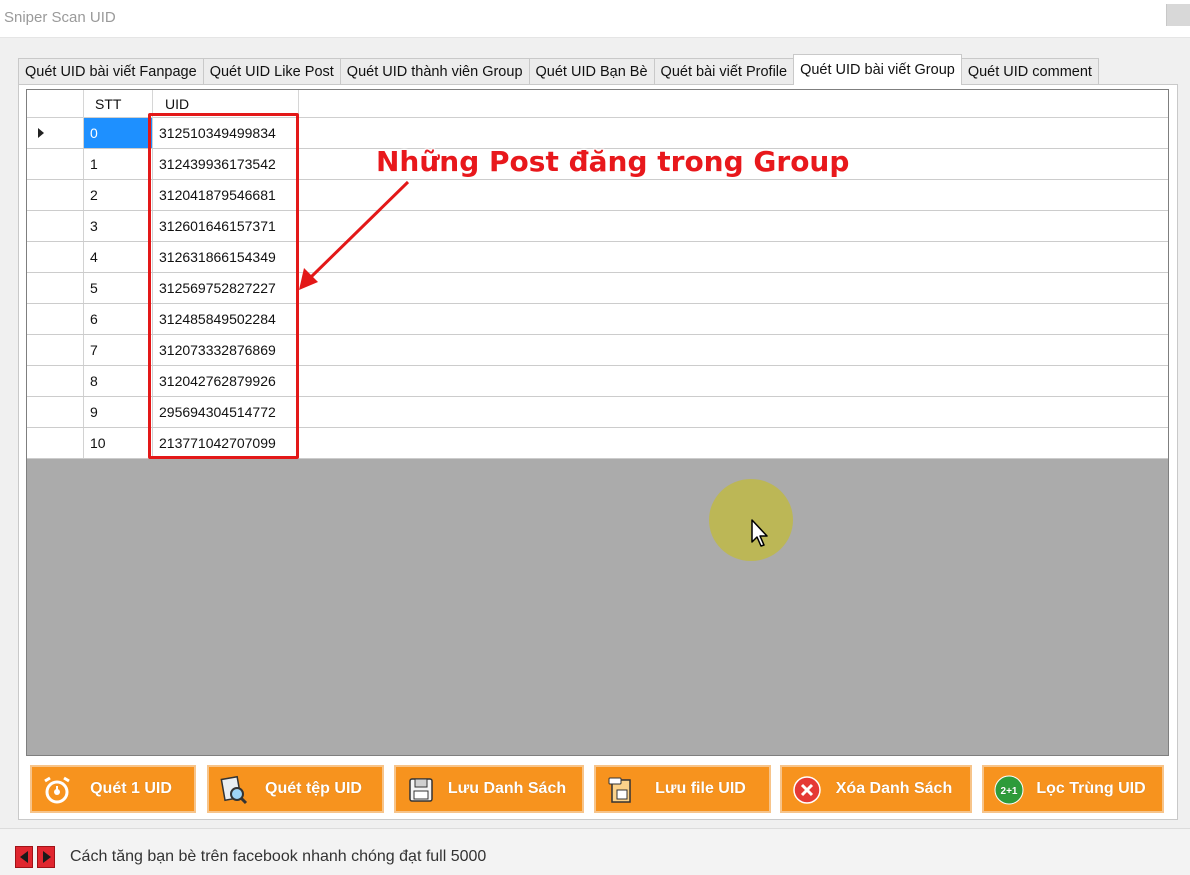  I want to click on tab-scan-group-members: Quét UID thành viên Group, so click(434, 71).